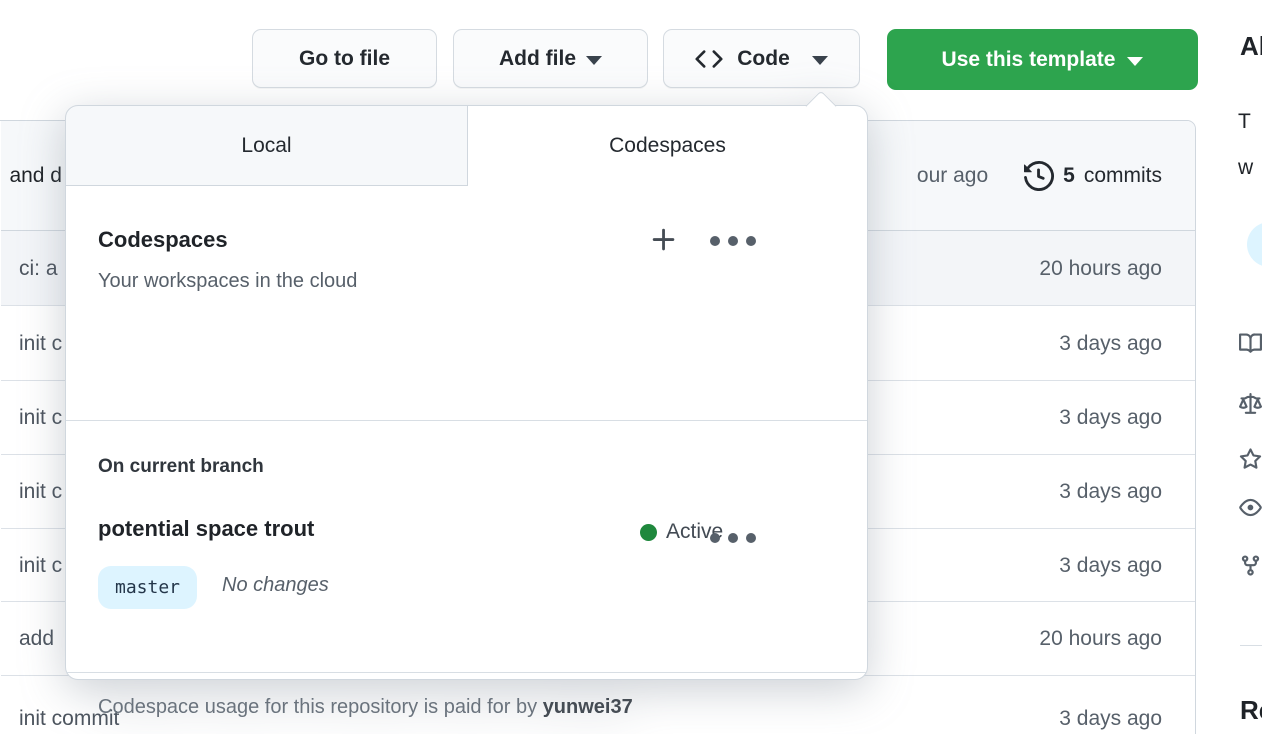 The image size is (1262, 734). I want to click on latest-commit-time: our ago, so click(952, 175).